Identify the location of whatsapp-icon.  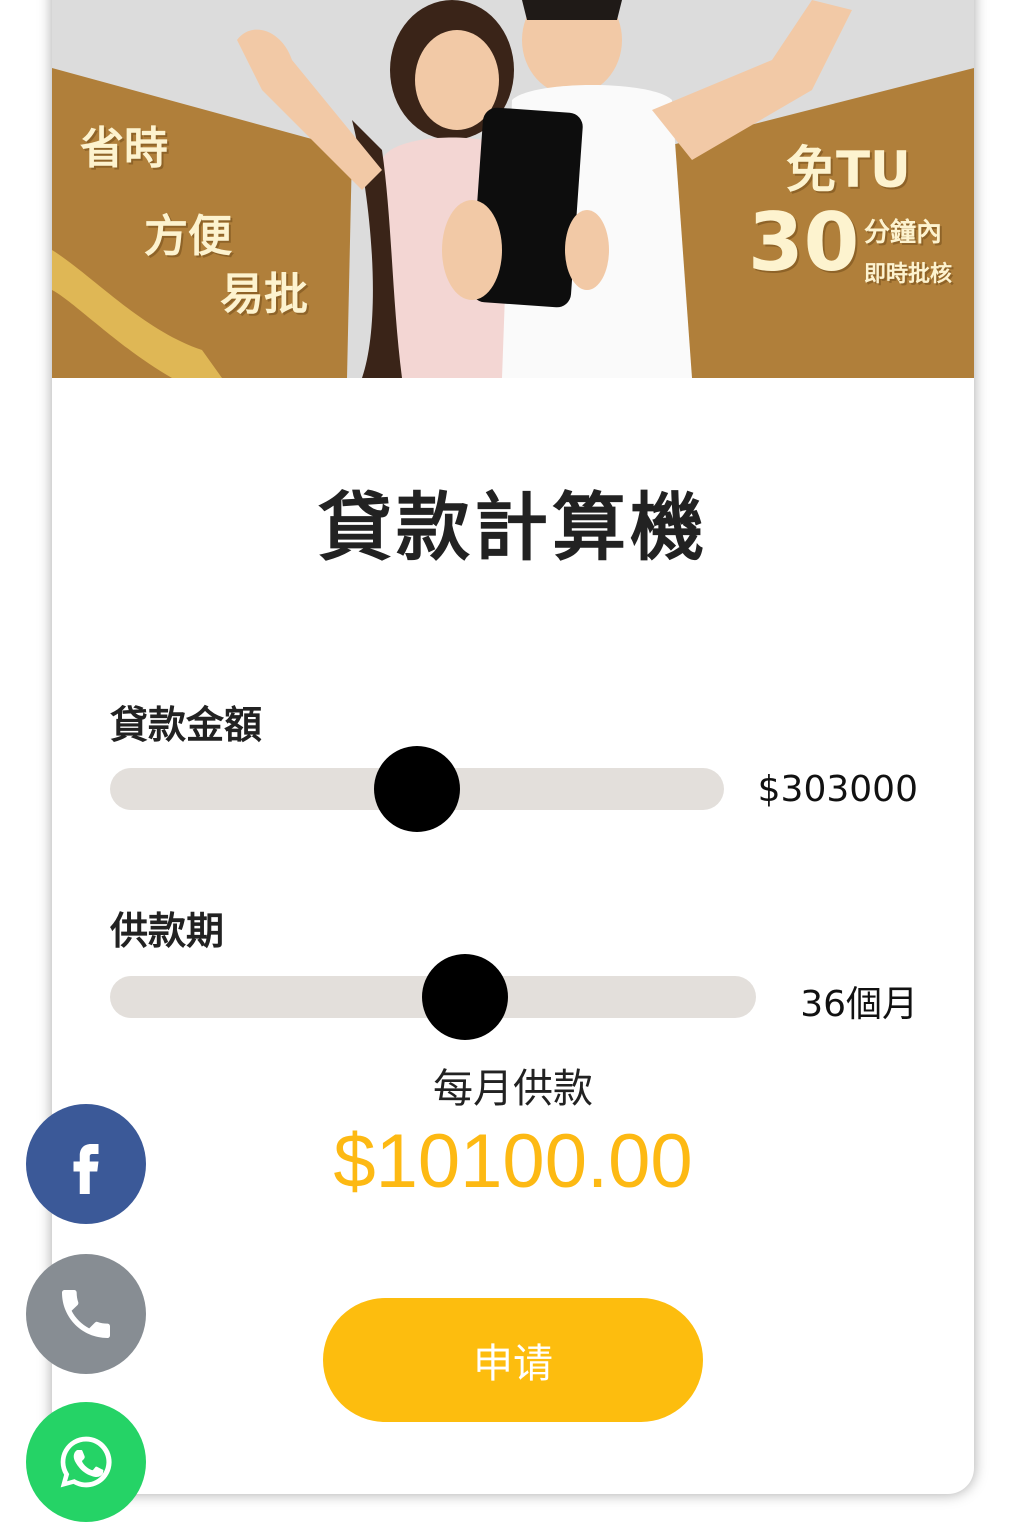
(86, 1462).